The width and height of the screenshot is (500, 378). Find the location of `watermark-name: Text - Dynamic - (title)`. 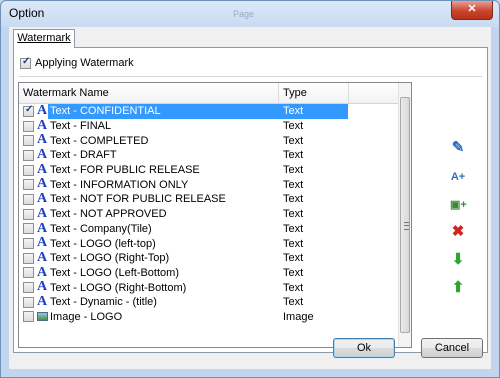

watermark-name: Text - Dynamic - (title) is located at coordinates (103, 302).